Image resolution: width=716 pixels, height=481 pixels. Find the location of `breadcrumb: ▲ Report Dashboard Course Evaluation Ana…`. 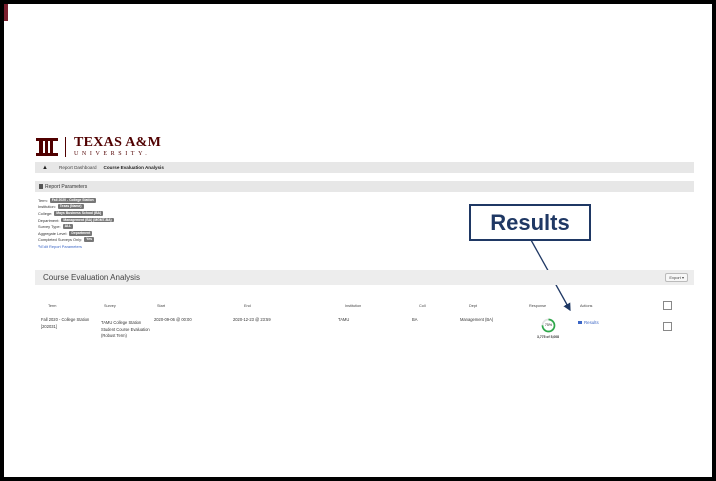

breadcrumb: ▲ Report Dashboard Course Evaluation Ana… is located at coordinates (364, 167).